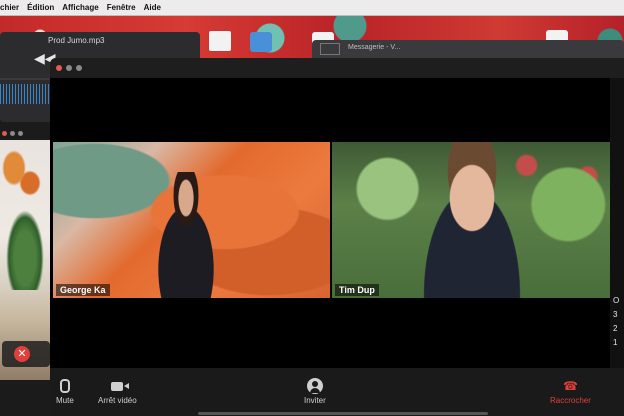  I want to click on side-panel-text: 3, so click(615, 314).